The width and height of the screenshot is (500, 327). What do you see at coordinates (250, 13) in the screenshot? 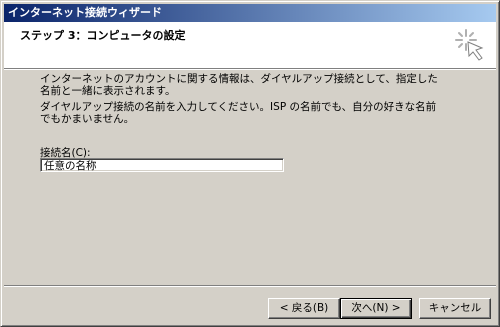
I see `title-bar: インターネット接続ウィザード` at bounding box center [250, 13].